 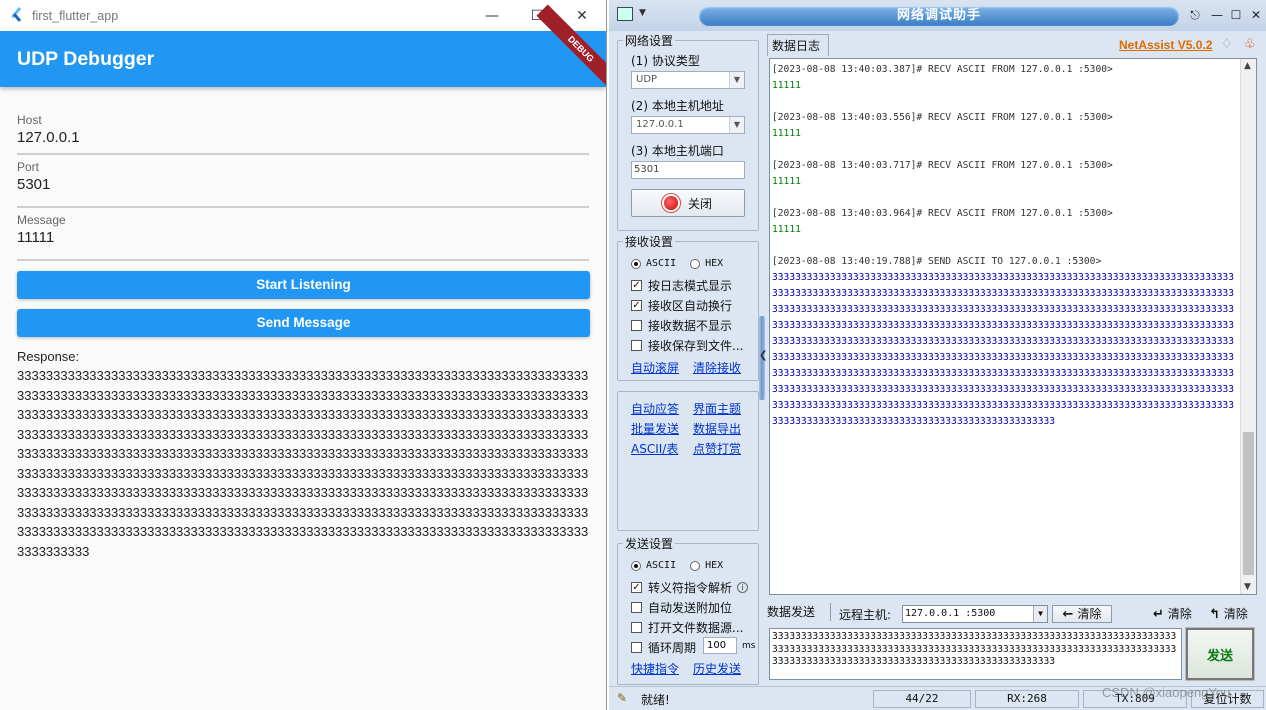 What do you see at coordinates (688, 125) in the screenshot?
I see `local-addr-select: 127.0.0.1 ▼` at bounding box center [688, 125].